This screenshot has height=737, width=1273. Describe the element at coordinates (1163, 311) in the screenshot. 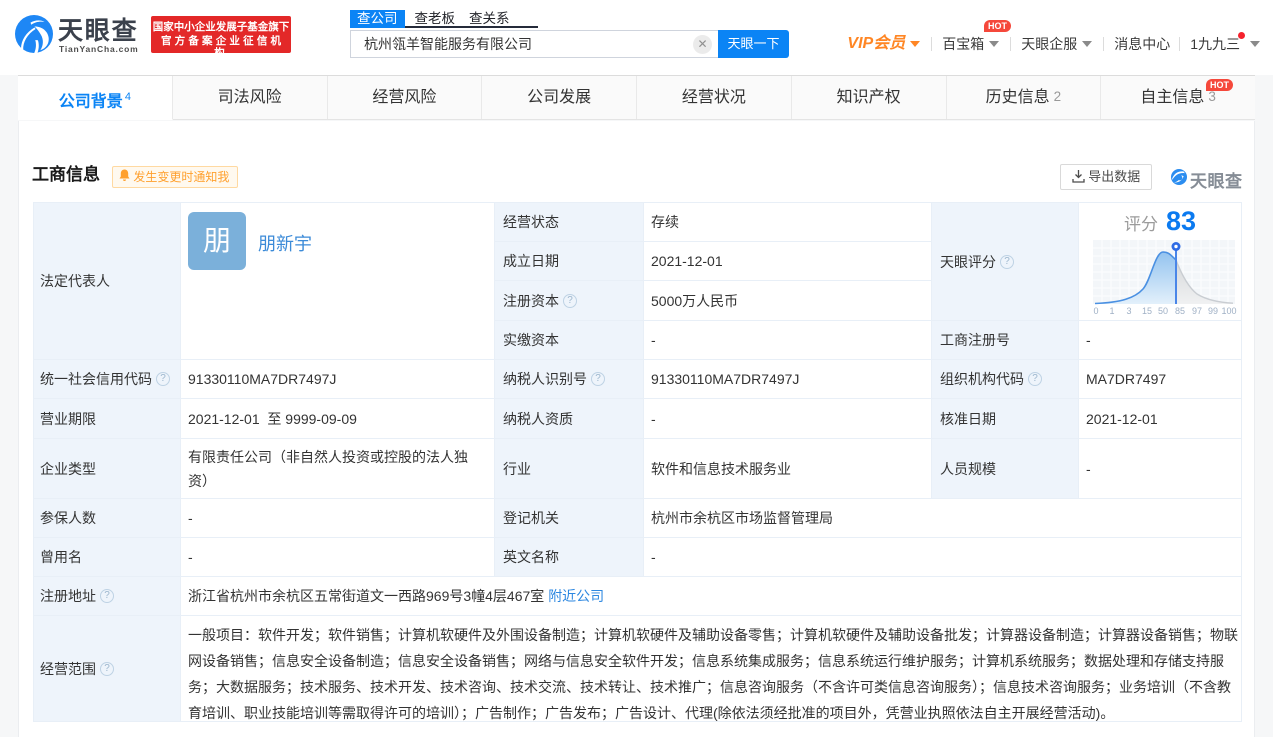

I see `svg-text: 50` at that location.